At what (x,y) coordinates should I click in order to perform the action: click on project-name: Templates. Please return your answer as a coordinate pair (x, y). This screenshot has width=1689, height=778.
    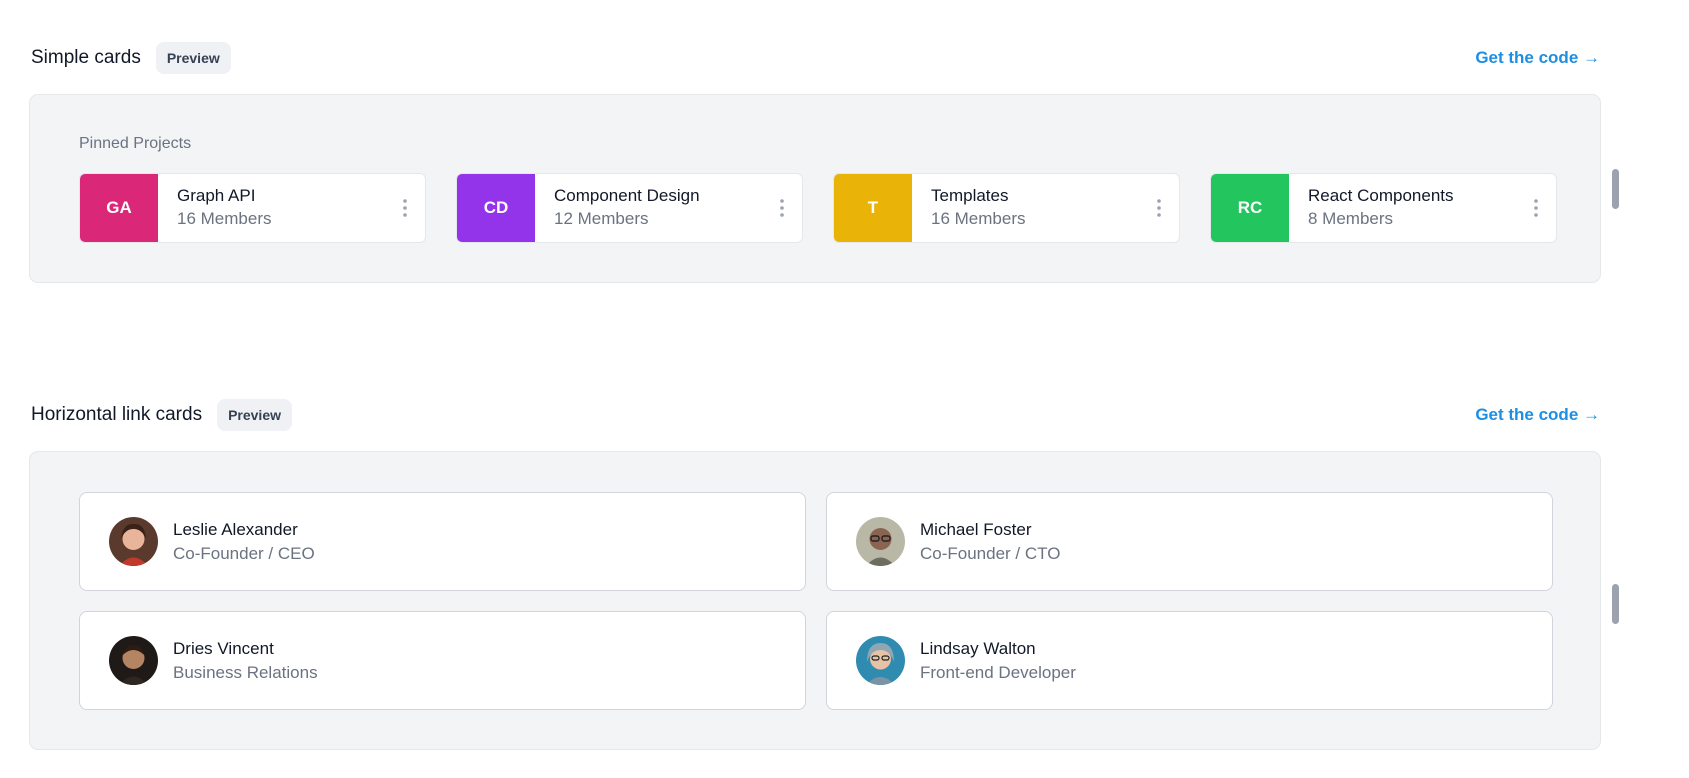
    Looking at the image, I should click on (1035, 195).